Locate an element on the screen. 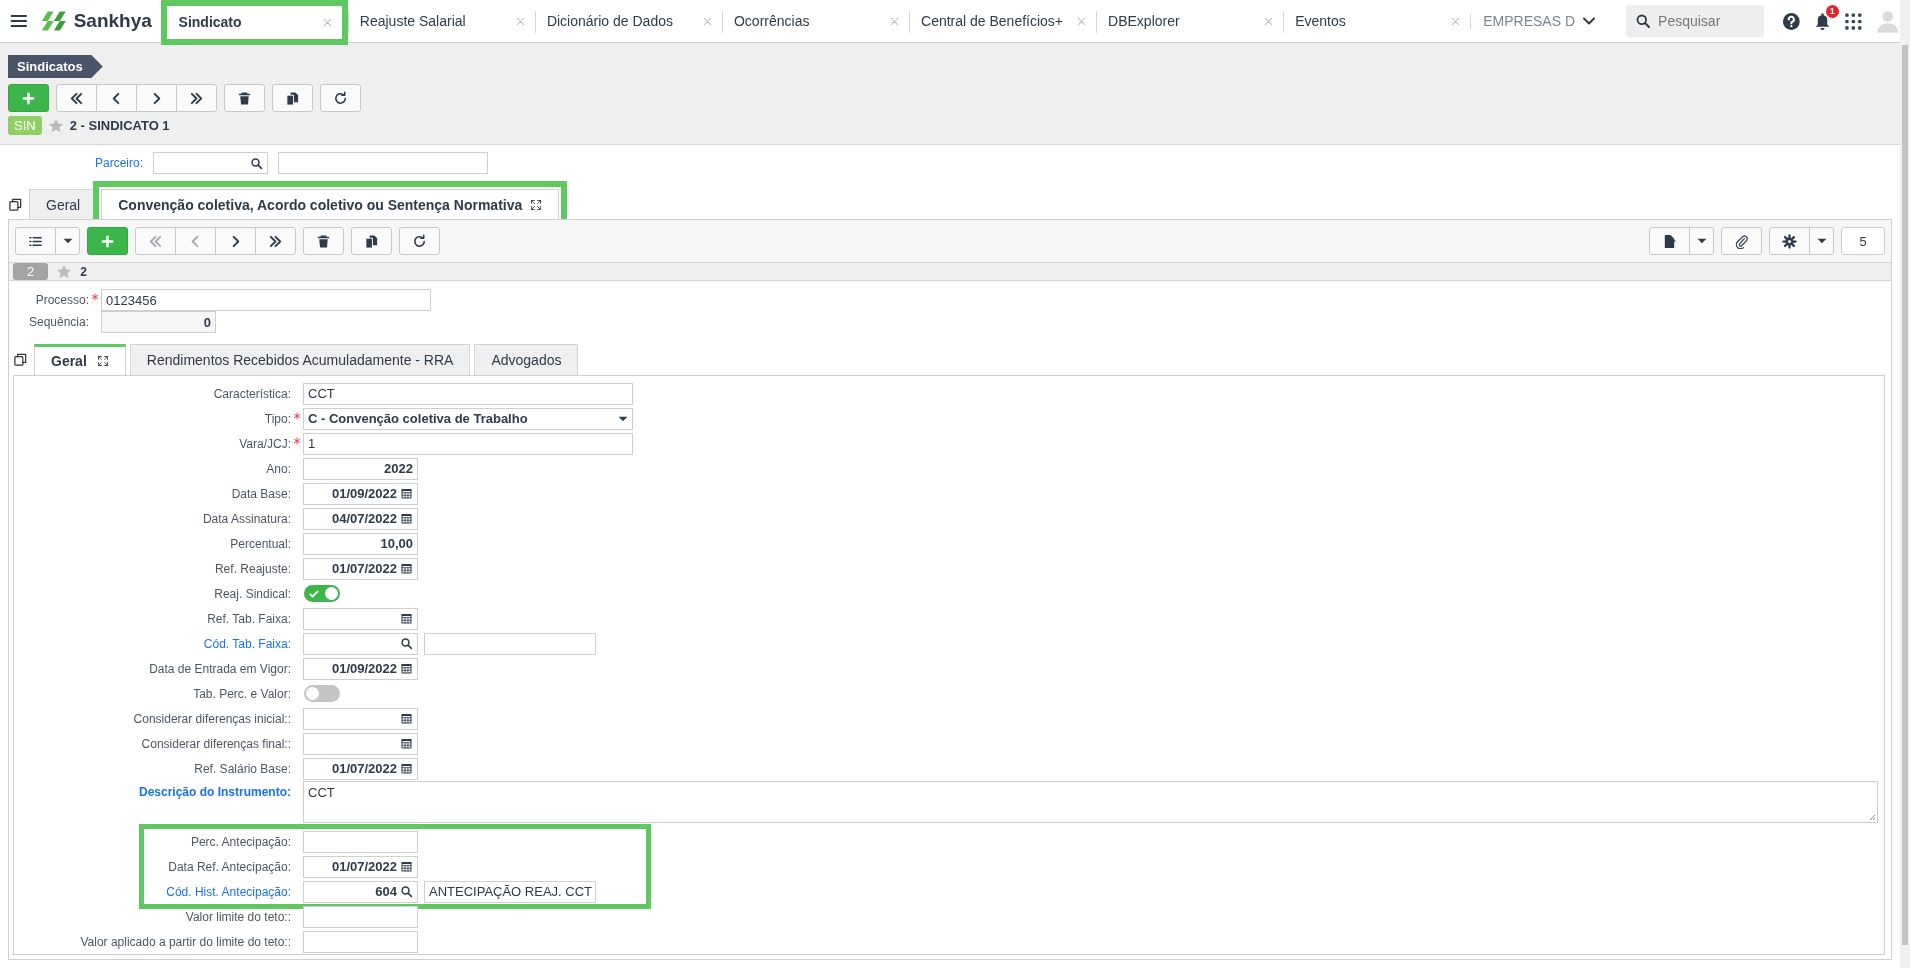 Image resolution: width=1910 pixels, height=968 pixels. resize-grip-icon is located at coordinates (1872, 817).